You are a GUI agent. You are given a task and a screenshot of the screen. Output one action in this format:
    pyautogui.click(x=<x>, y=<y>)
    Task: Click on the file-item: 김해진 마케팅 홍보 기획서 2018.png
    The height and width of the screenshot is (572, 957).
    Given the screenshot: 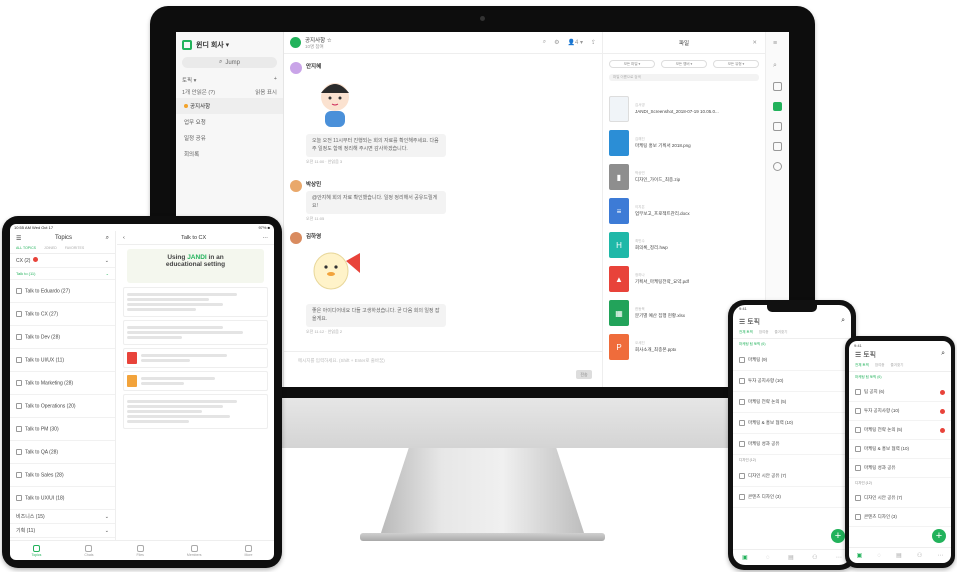 What is the action you would take?
    pyautogui.click(x=684, y=143)
    